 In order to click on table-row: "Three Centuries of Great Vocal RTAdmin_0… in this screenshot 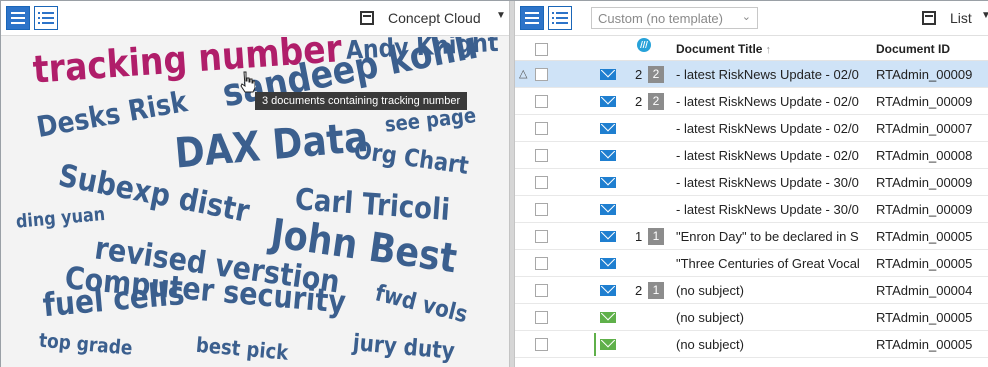, I will do `click(751, 263)`.